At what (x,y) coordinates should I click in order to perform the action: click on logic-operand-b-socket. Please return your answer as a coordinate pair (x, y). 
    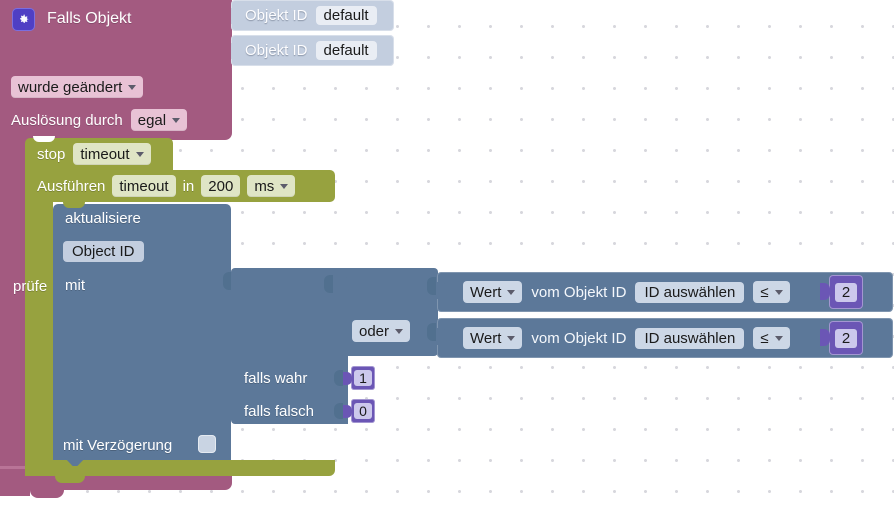
    Looking at the image, I should click on (431, 332).